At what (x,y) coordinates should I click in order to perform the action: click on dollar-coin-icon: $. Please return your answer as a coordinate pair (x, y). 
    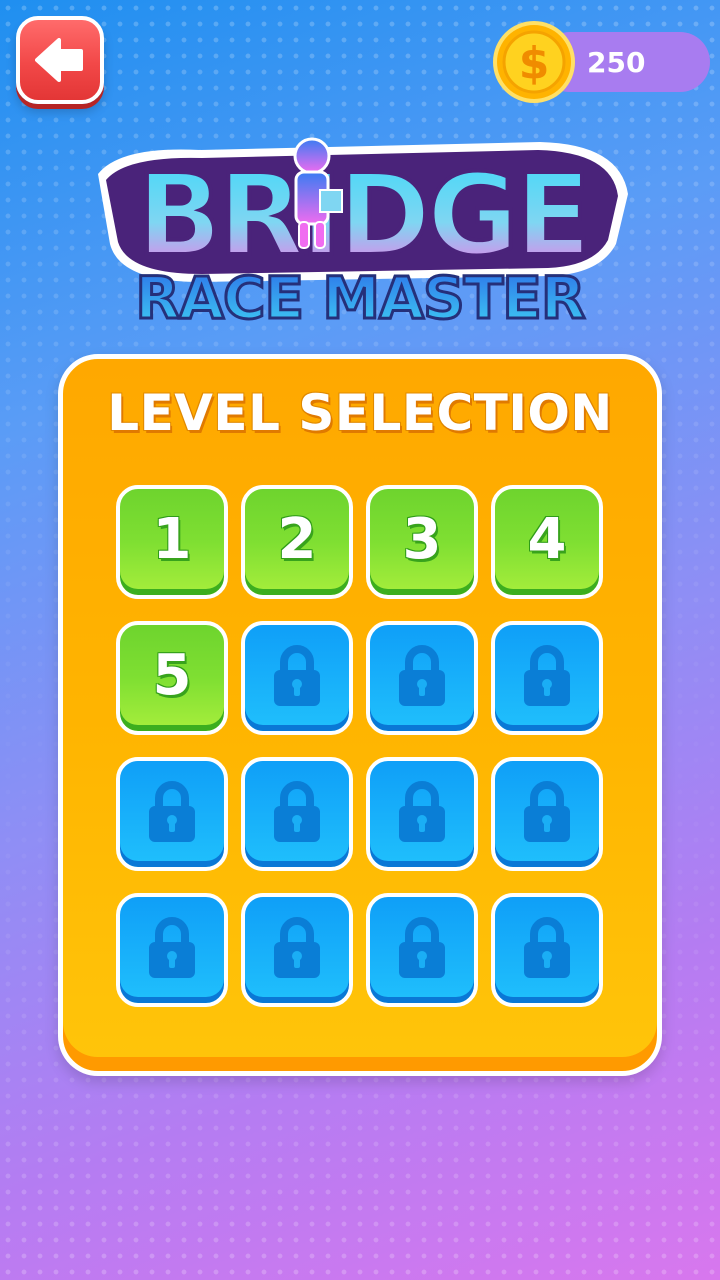
    Looking at the image, I should click on (534, 62).